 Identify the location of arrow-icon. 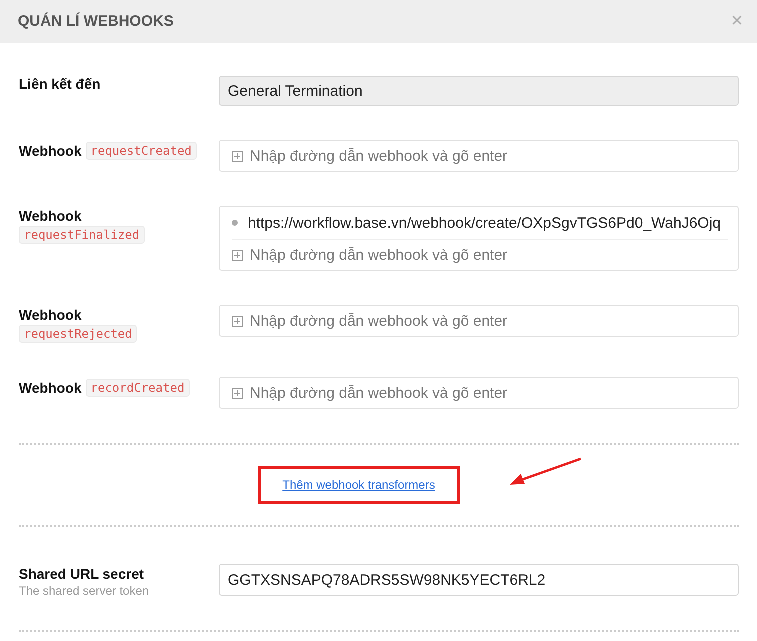
(546, 472).